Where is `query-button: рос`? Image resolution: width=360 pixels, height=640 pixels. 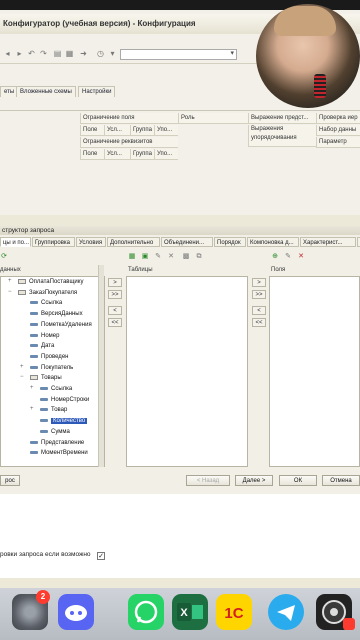
query-button: рос is located at coordinates (10, 480).